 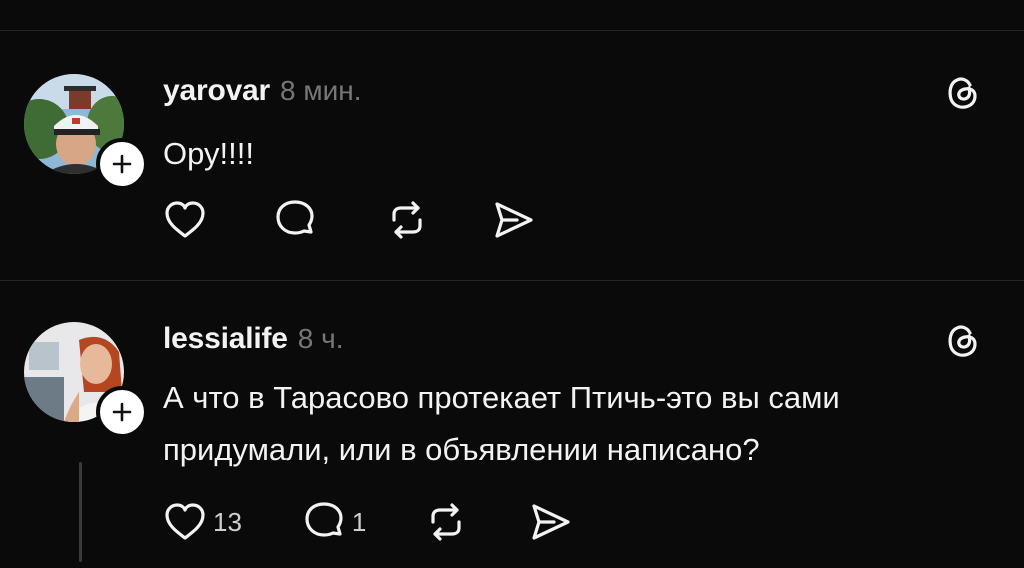 I want to click on thread-line, so click(x=80, y=512).